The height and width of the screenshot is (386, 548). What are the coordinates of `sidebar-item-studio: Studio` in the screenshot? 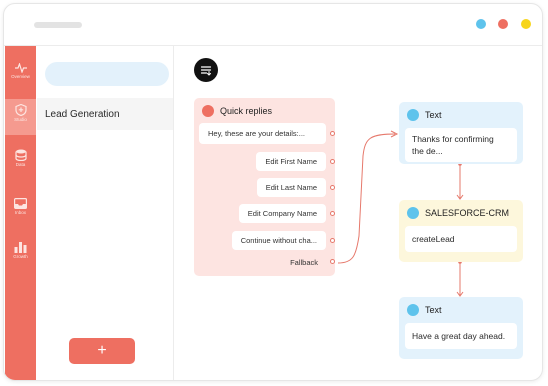 It's located at (20, 117).